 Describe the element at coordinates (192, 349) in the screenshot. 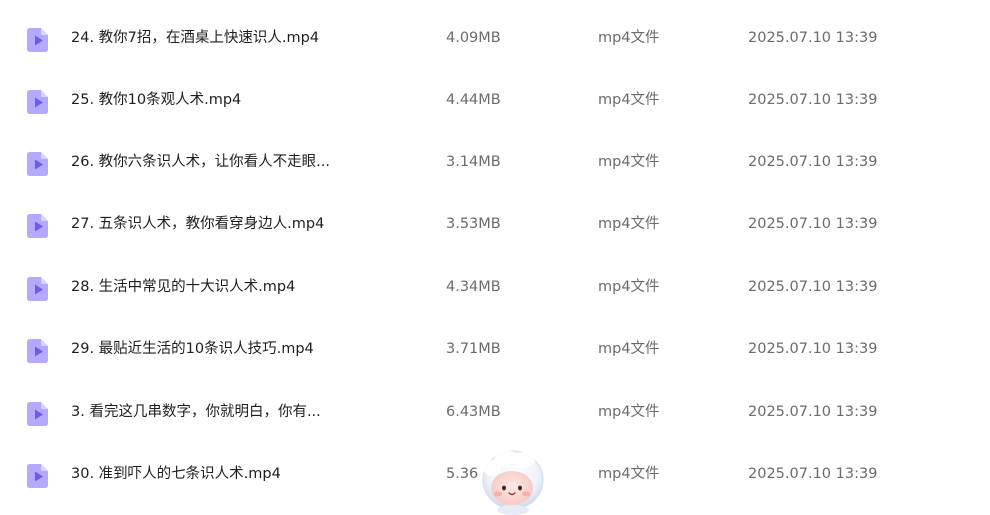

I see `file-name: 29. 最贴近生活的10条识人技巧.mp4` at that location.